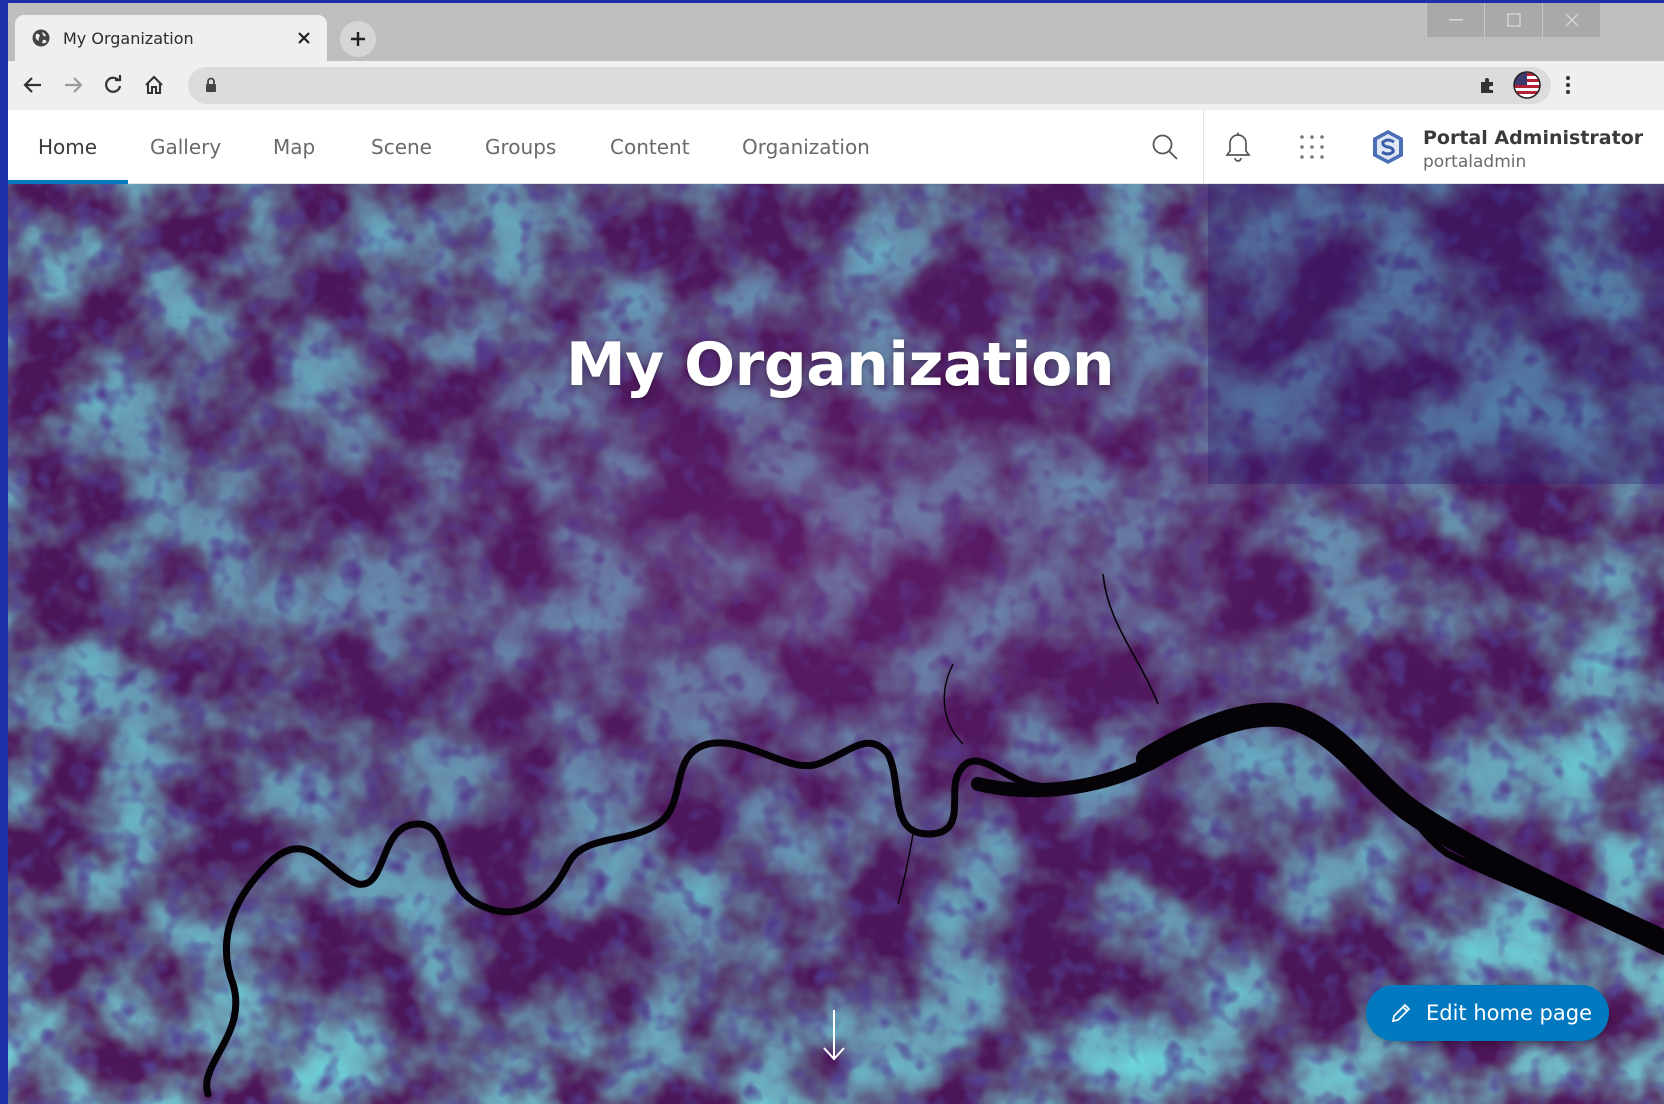 Image resolution: width=1664 pixels, height=1104 pixels. Describe the element at coordinates (41, 38) in the screenshot. I see `globe-icon` at that location.